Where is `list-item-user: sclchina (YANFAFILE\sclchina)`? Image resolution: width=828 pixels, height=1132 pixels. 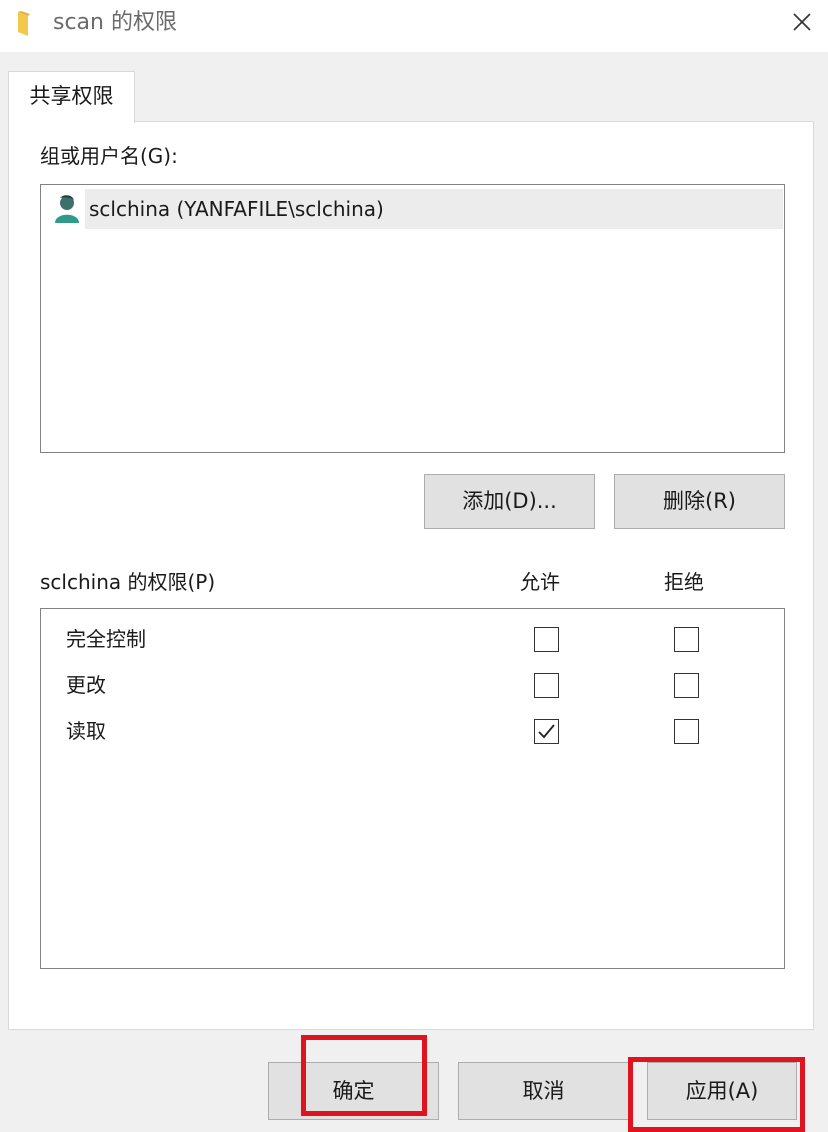 list-item-user: sclchina (YANFAFILE\sclchina) is located at coordinates (413, 209).